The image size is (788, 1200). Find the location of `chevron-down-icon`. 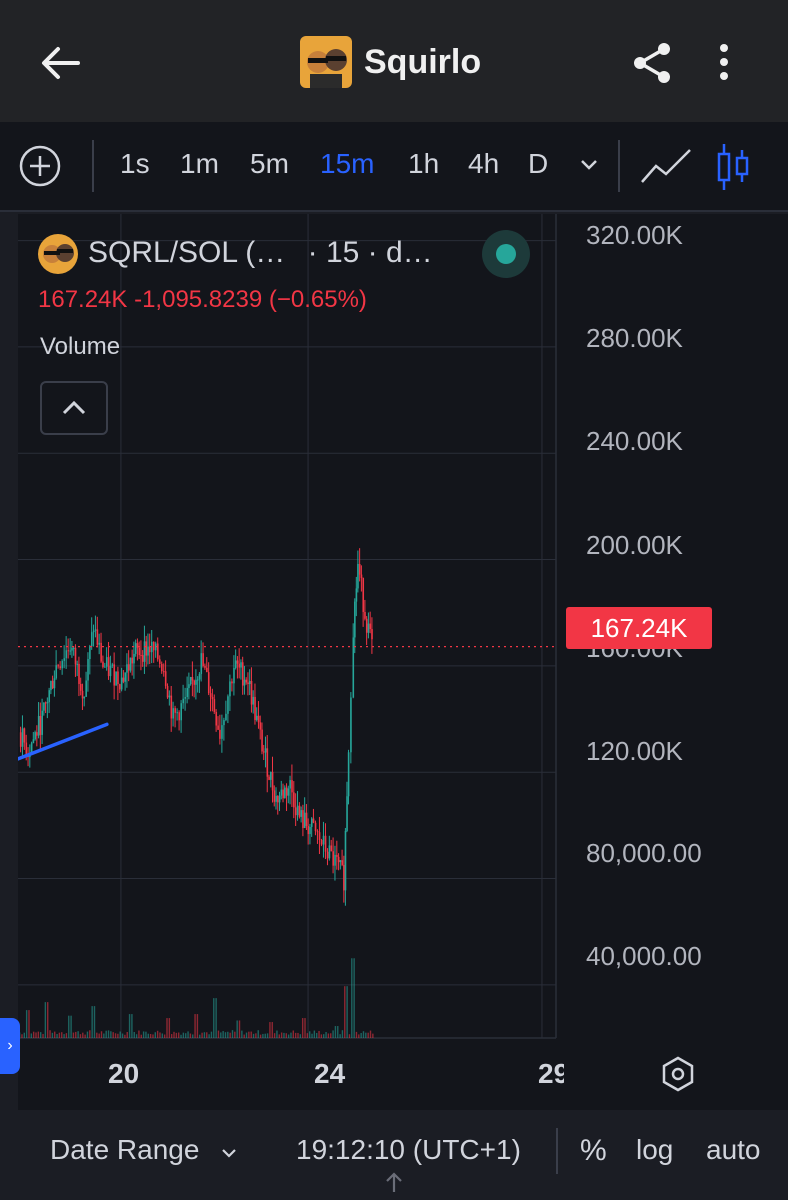

chevron-down-icon is located at coordinates (589, 165).